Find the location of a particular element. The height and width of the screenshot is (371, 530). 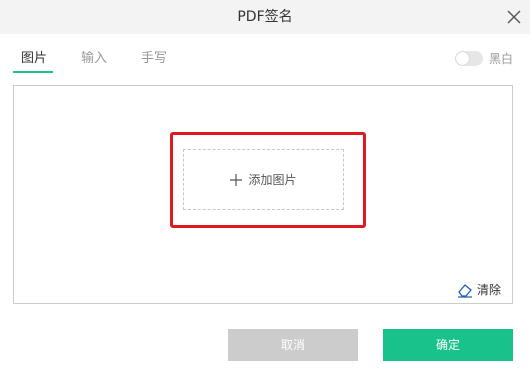

eraser-icon is located at coordinates (464, 290).